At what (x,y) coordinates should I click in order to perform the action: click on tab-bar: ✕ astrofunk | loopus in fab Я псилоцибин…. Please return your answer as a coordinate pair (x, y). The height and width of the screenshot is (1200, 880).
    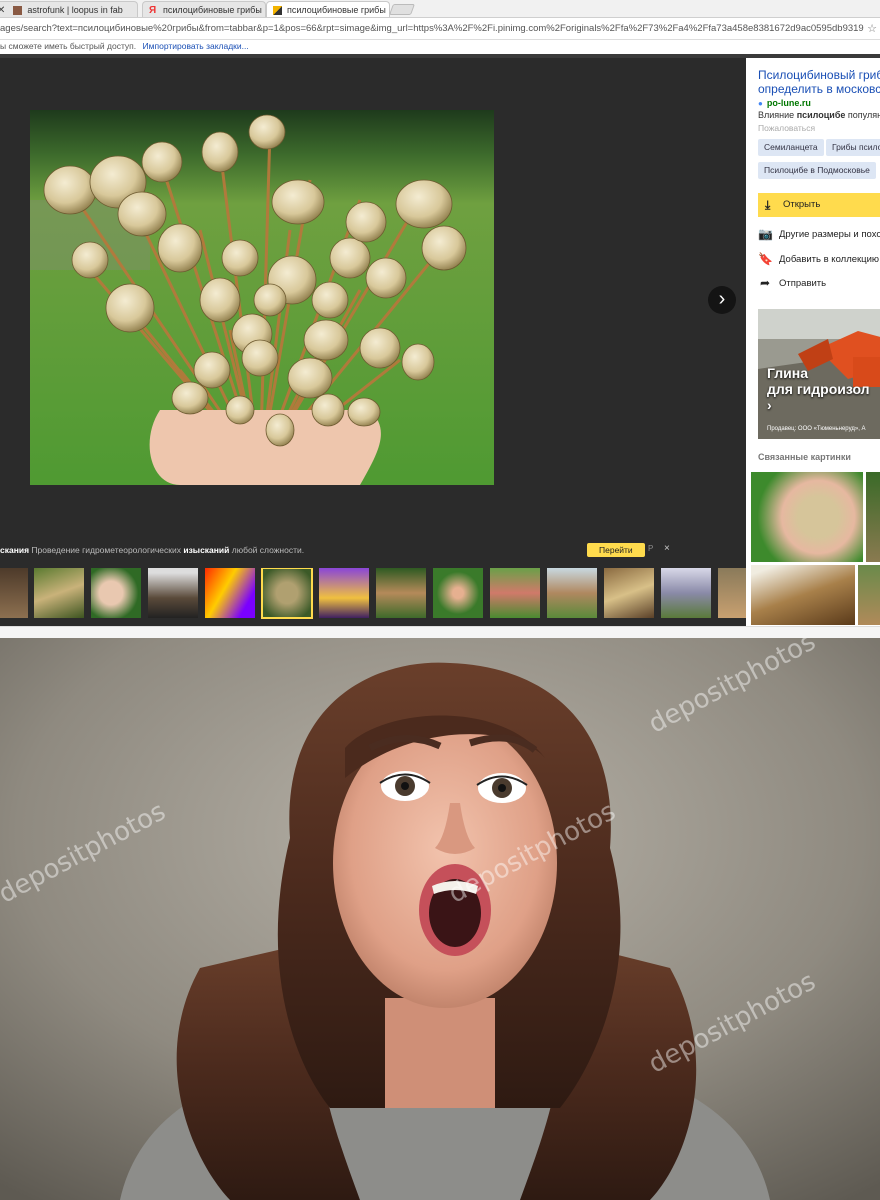
    Looking at the image, I should click on (440, 9).